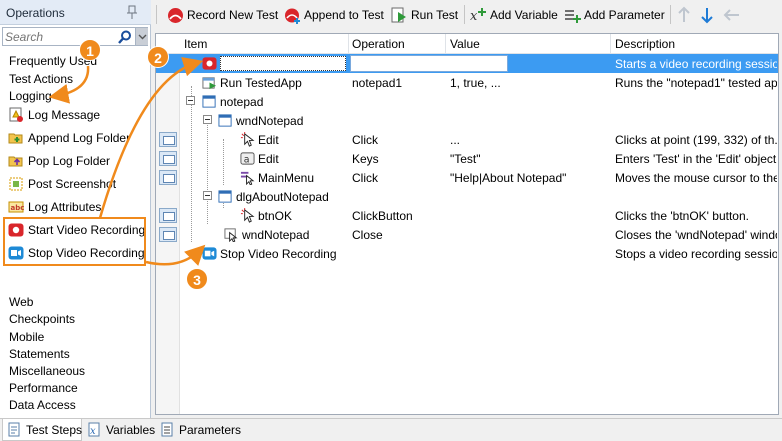  What do you see at coordinates (74, 241) in the screenshot?
I see `video-ops-highlight` at bounding box center [74, 241].